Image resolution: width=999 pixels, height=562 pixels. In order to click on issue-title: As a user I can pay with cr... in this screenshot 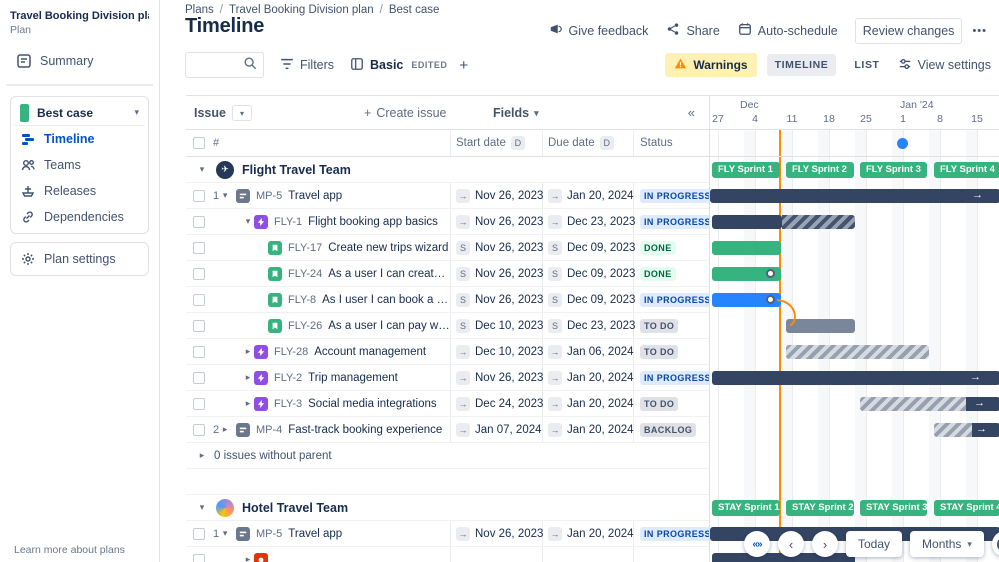, I will do `click(389, 326)`.